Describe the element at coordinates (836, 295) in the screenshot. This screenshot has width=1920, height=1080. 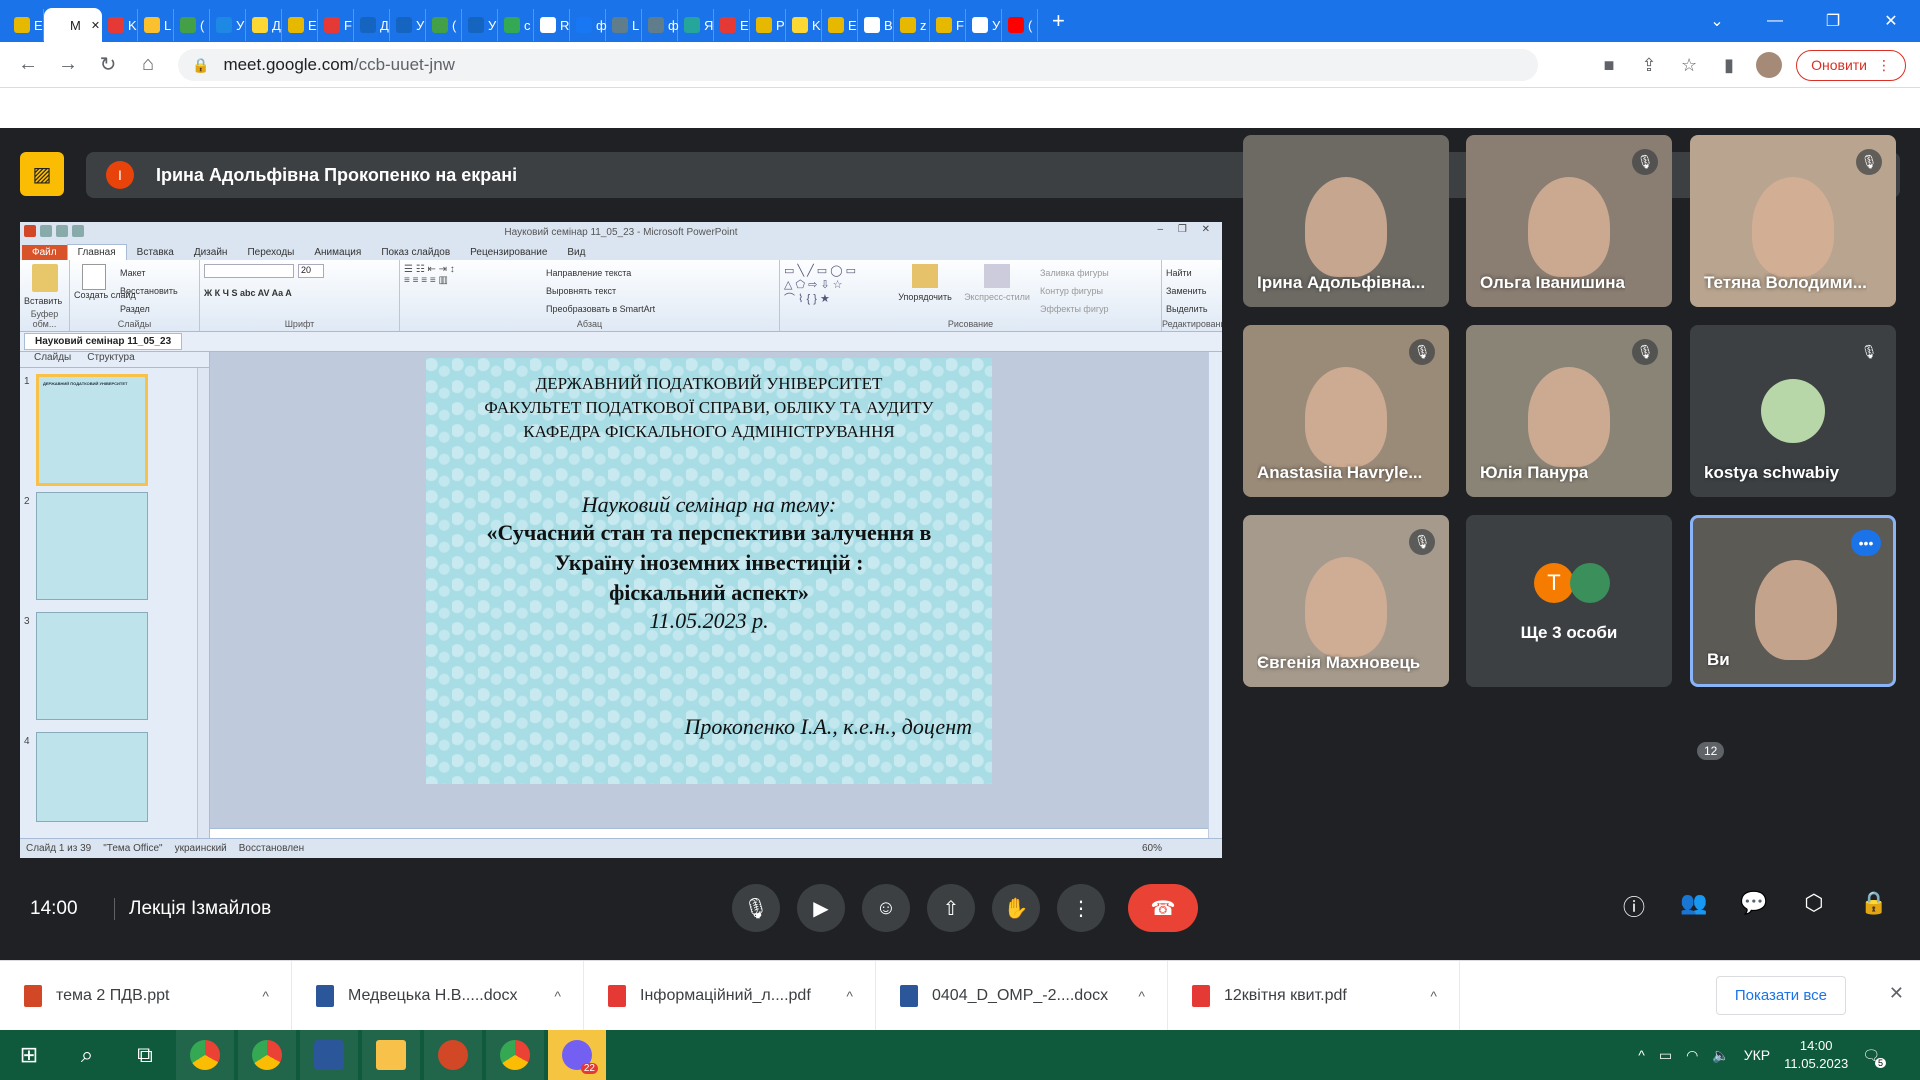
I see `shapes-gallery: ▭ ╲ ╱ ▭ ◯ ▭ △ ⬠ ⇨ ⇩ ☆ ⌒ ⌇ { } ★` at that location.